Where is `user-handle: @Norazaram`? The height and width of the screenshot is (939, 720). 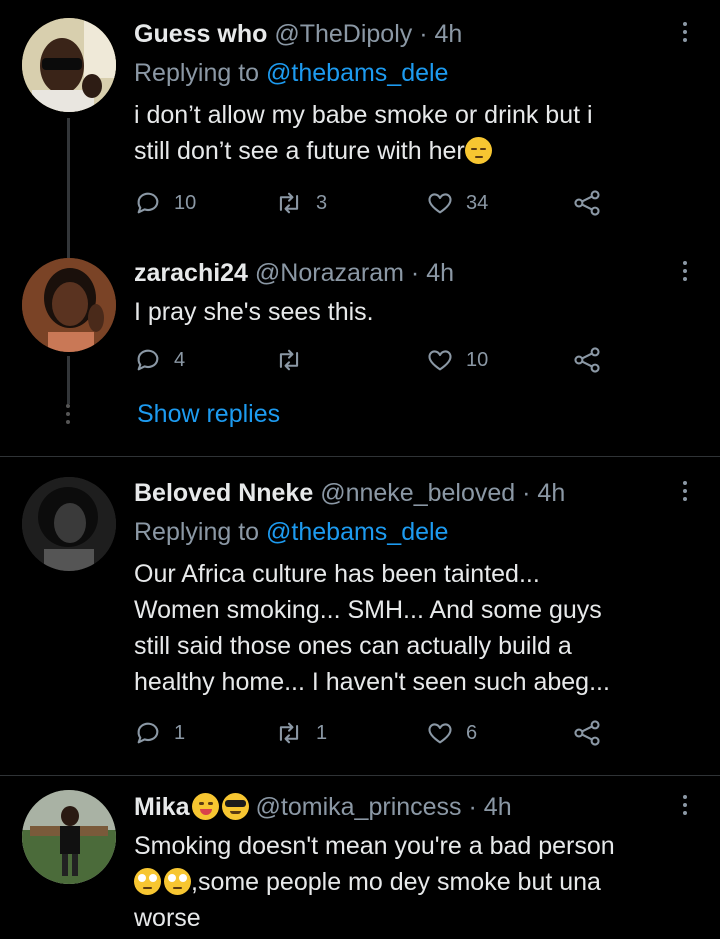 user-handle: @Norazaram is located at coordinates (329, 273).